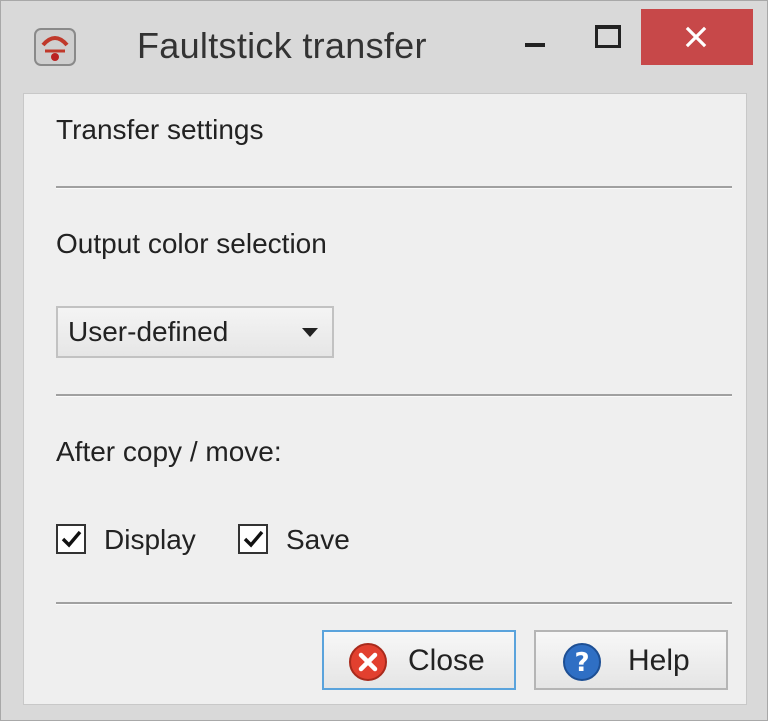 This screenshot has width=768, height=721. Describe the element at coordinates (607, 39) in the screenshot. I see `maximize-button` at that location.